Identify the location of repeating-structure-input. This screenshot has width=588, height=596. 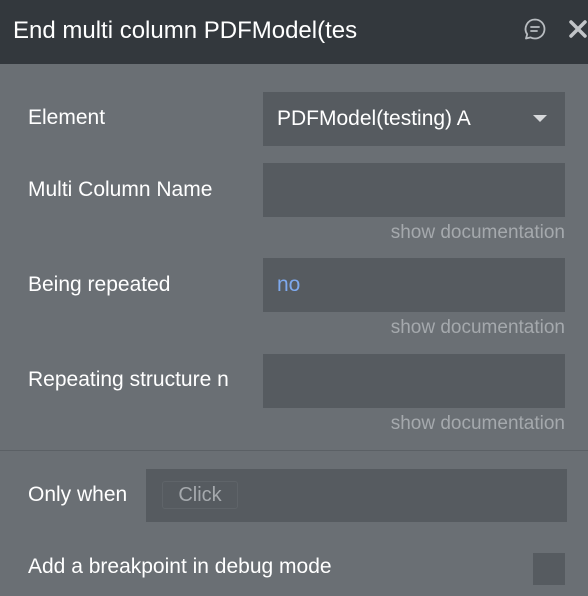
(414, 381).